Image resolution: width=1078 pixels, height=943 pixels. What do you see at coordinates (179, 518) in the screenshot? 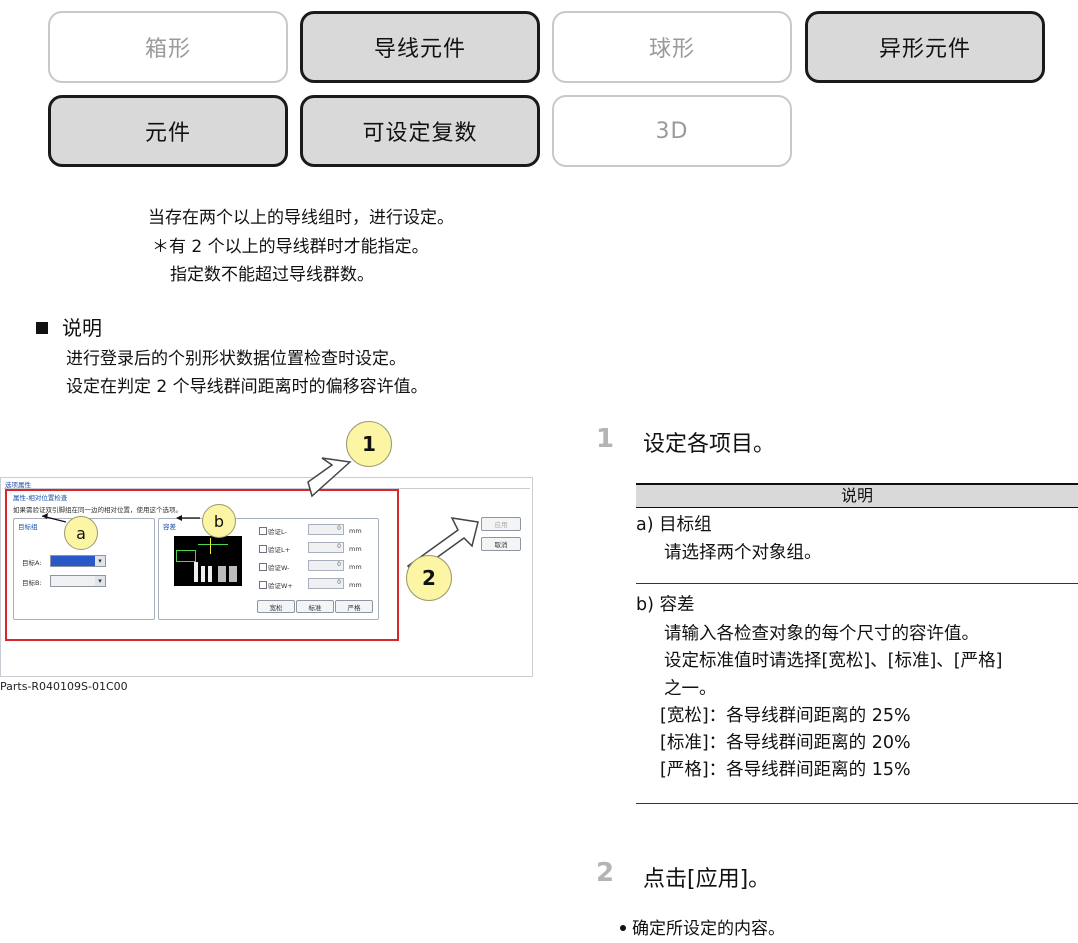
I see `arrow-b-icon` at bounding box center [179, 518].